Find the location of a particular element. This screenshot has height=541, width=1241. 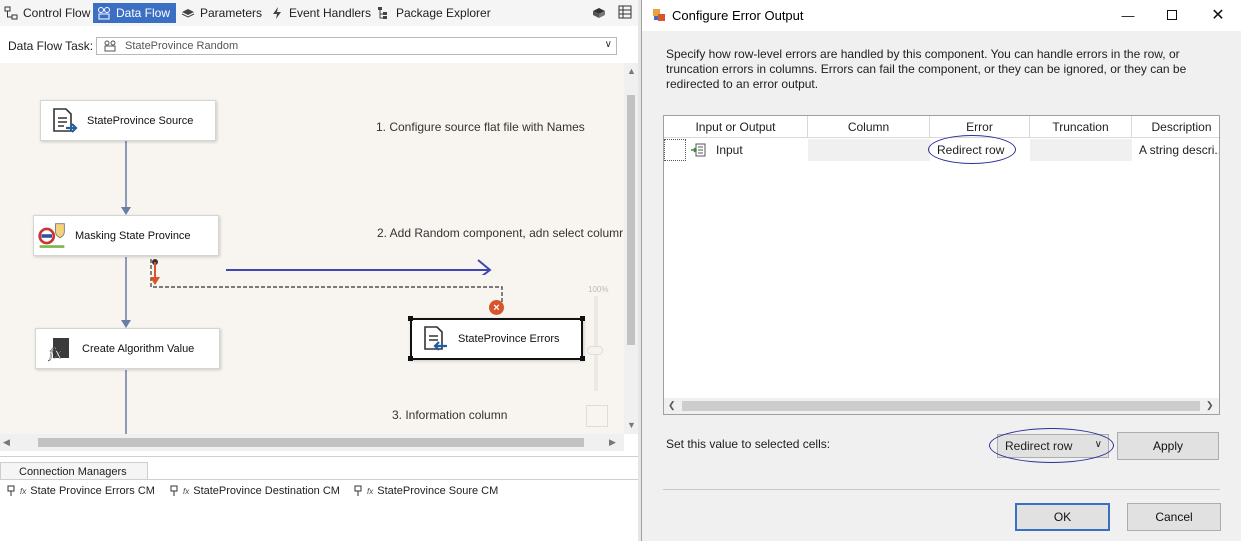

zoom-level: 100% is located at coordinates (598, 289).